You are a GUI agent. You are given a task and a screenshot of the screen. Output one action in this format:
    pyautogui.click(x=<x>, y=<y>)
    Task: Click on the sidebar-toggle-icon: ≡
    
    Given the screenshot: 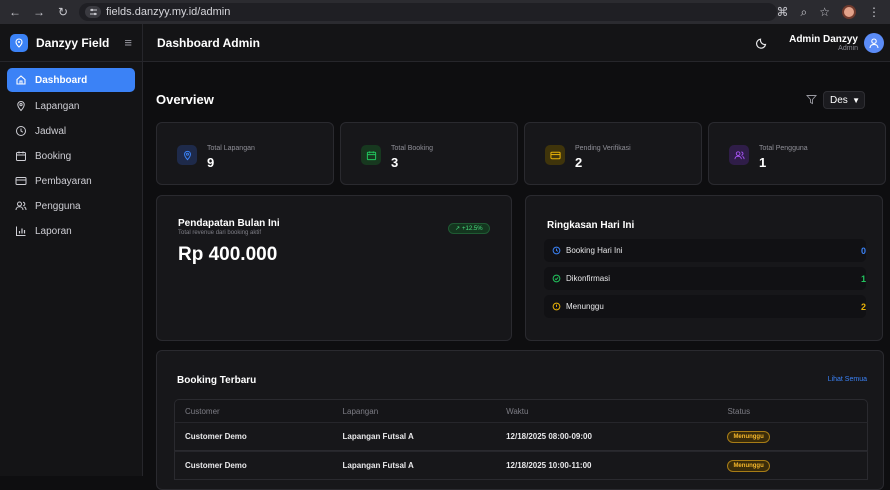 What is the action you would take?
    pyautogui.click(x=128, y=42)
    